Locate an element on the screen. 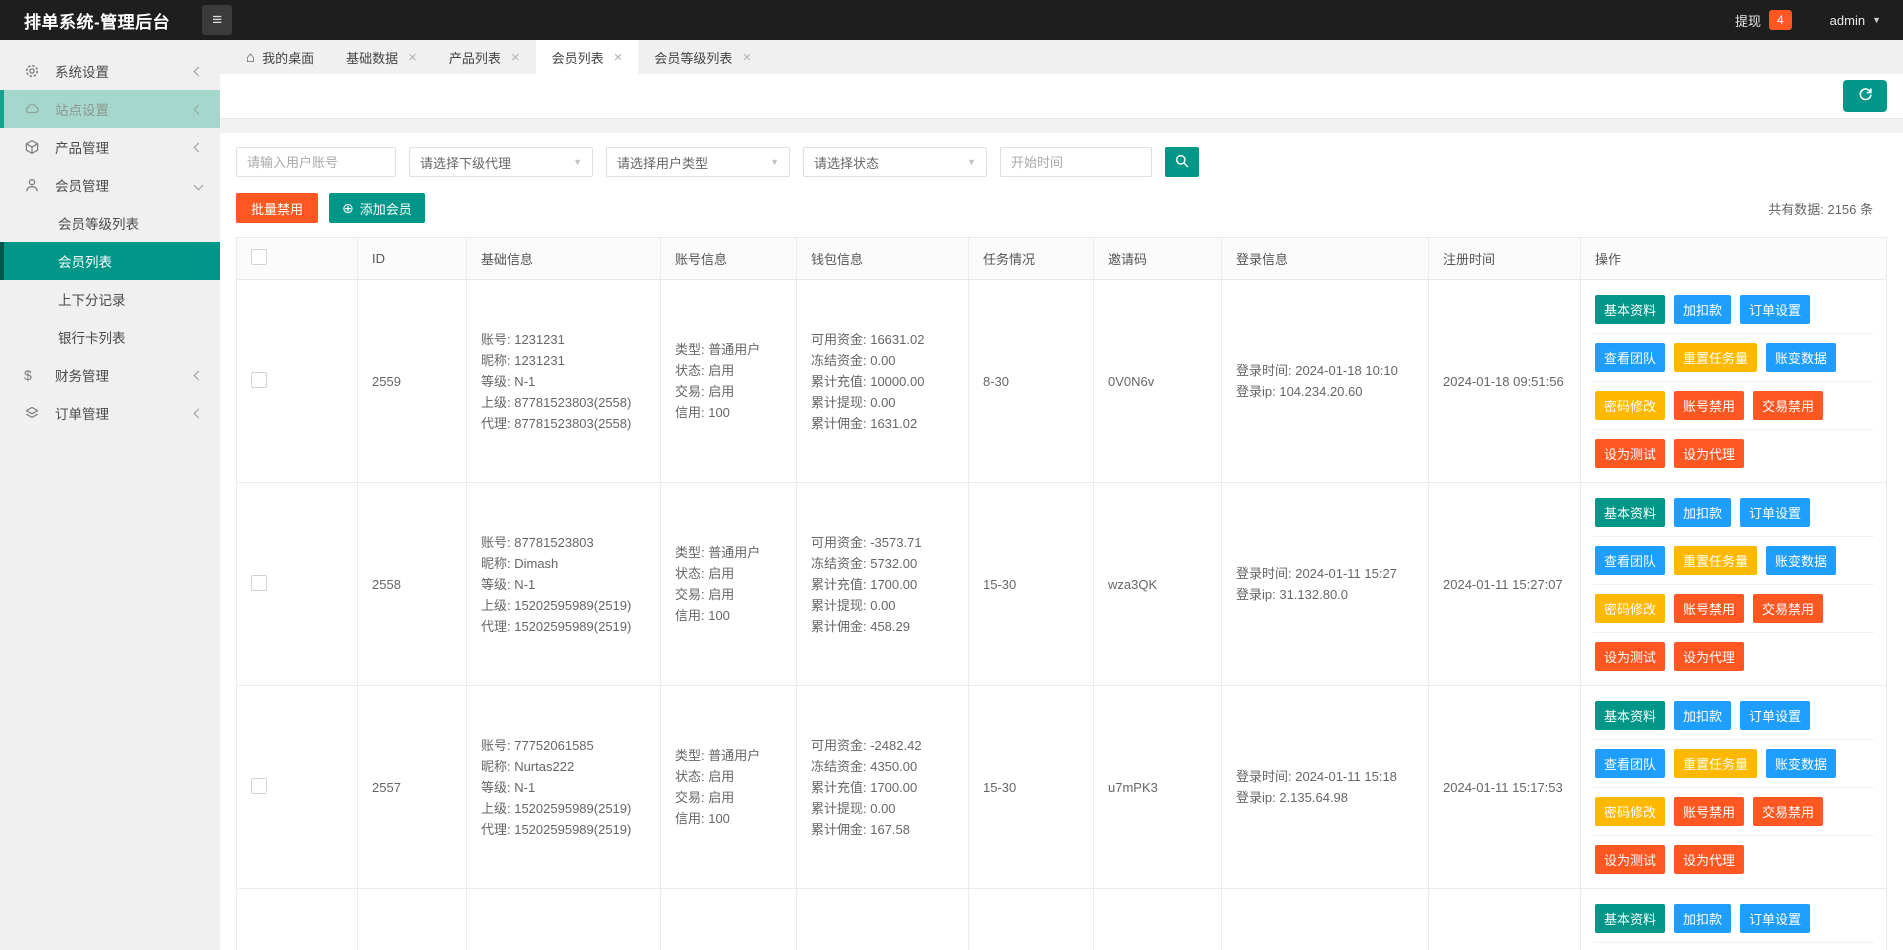 Image resolution: width=1903 pixels, height=950 pixels. sidebar-item-finance-management: $ 财务管理 is located at coordinates (110, 375).